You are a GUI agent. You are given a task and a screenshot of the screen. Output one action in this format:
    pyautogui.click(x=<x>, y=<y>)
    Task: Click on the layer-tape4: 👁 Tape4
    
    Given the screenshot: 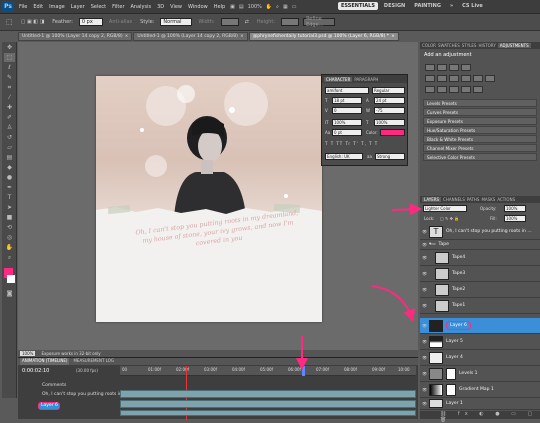 What is the action you would take?
    pyautogui.click(x=480, y=258)
    